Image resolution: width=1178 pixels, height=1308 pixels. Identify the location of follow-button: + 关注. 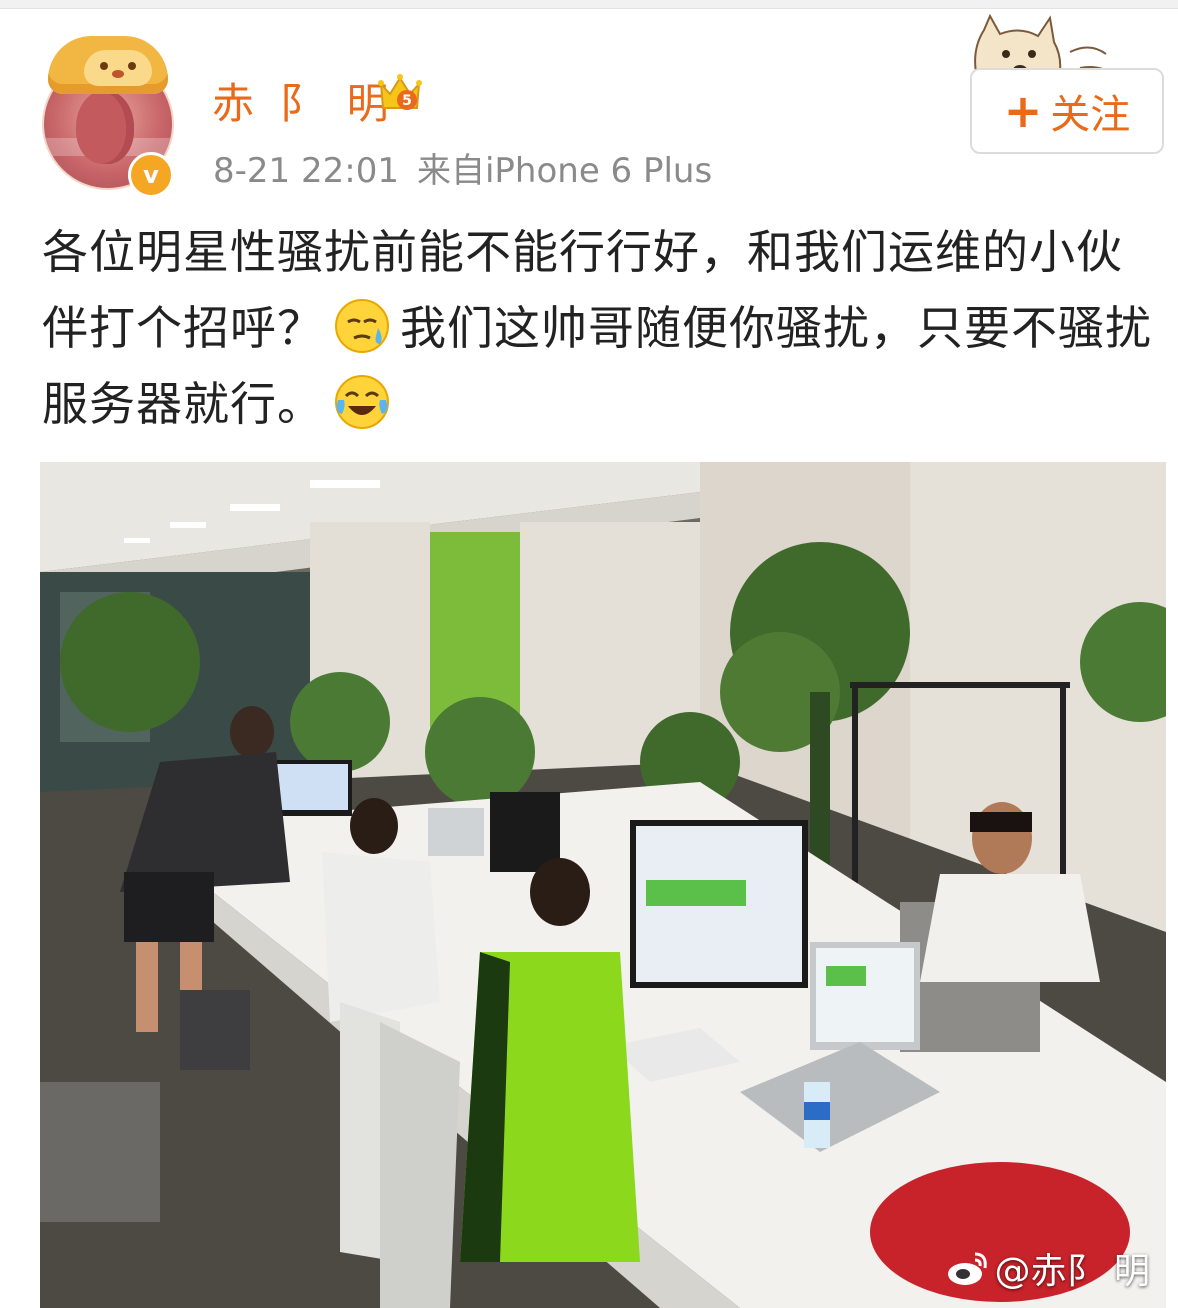
(1067, 111).